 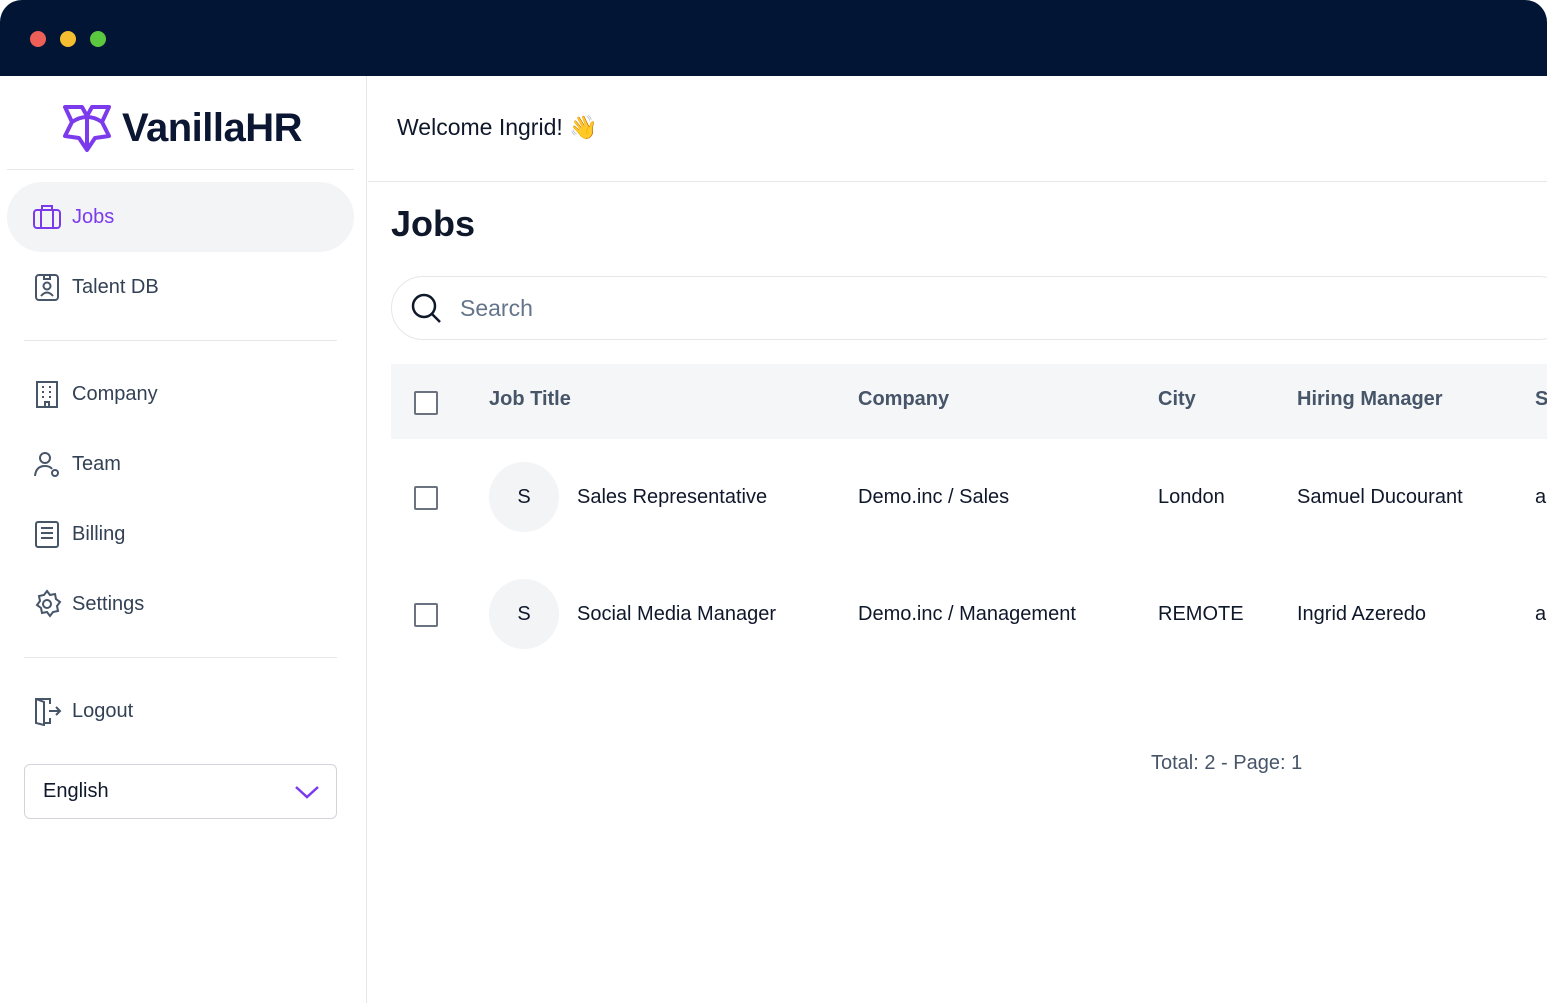 What do you see at coordinates (934, 497) in the screenshot?
I see `company: Demo.inc / Sales` at bounding box center [934, 497].